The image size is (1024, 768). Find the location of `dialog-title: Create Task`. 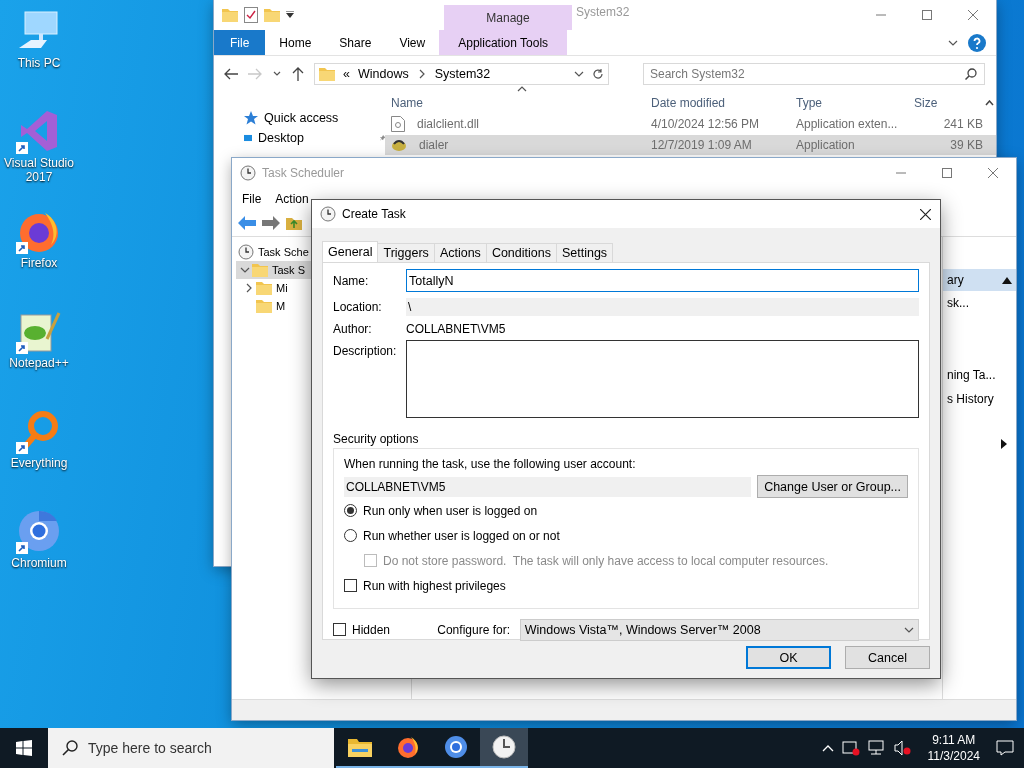

dialog-title: Create Task is located at coordinates (374, 214).